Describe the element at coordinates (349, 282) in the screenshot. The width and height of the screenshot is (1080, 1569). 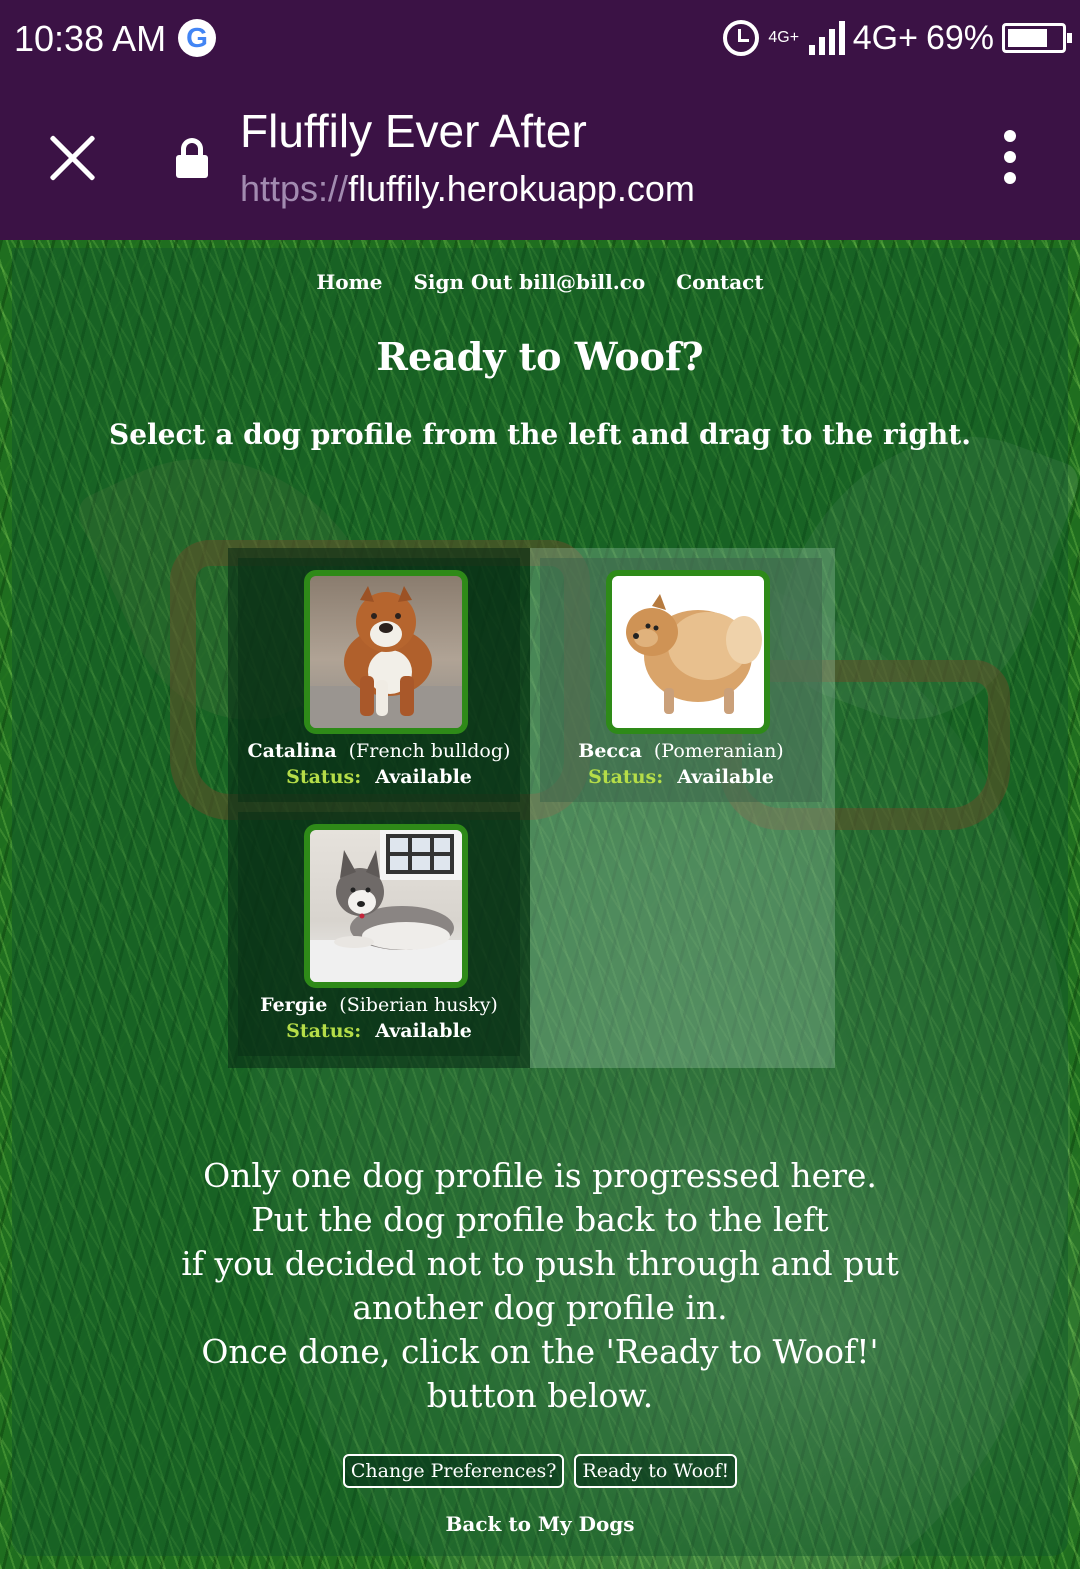
I see `nav-home: Home` at that location.